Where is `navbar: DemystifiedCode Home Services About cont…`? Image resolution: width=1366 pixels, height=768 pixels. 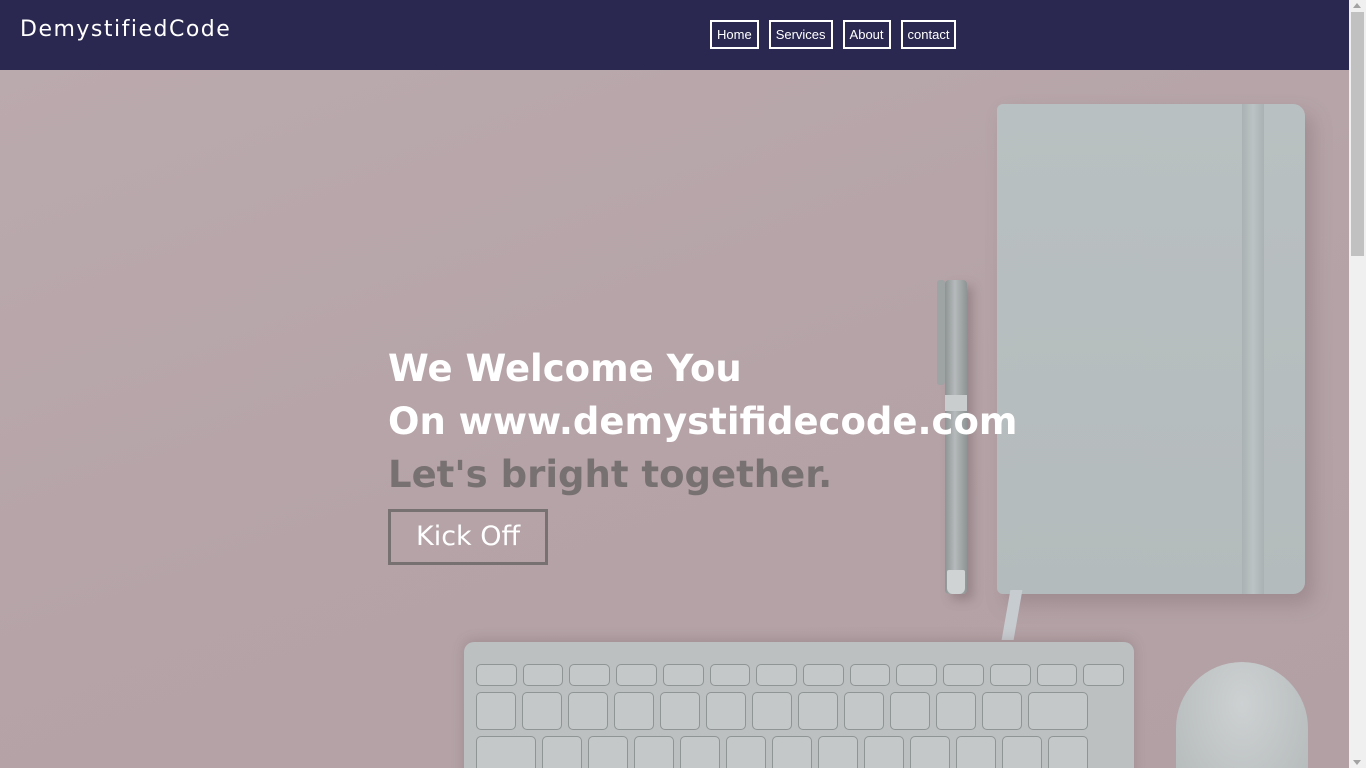
navbar: DemystifiedCode Home Services About cont… is located at coordinates (674, 35).